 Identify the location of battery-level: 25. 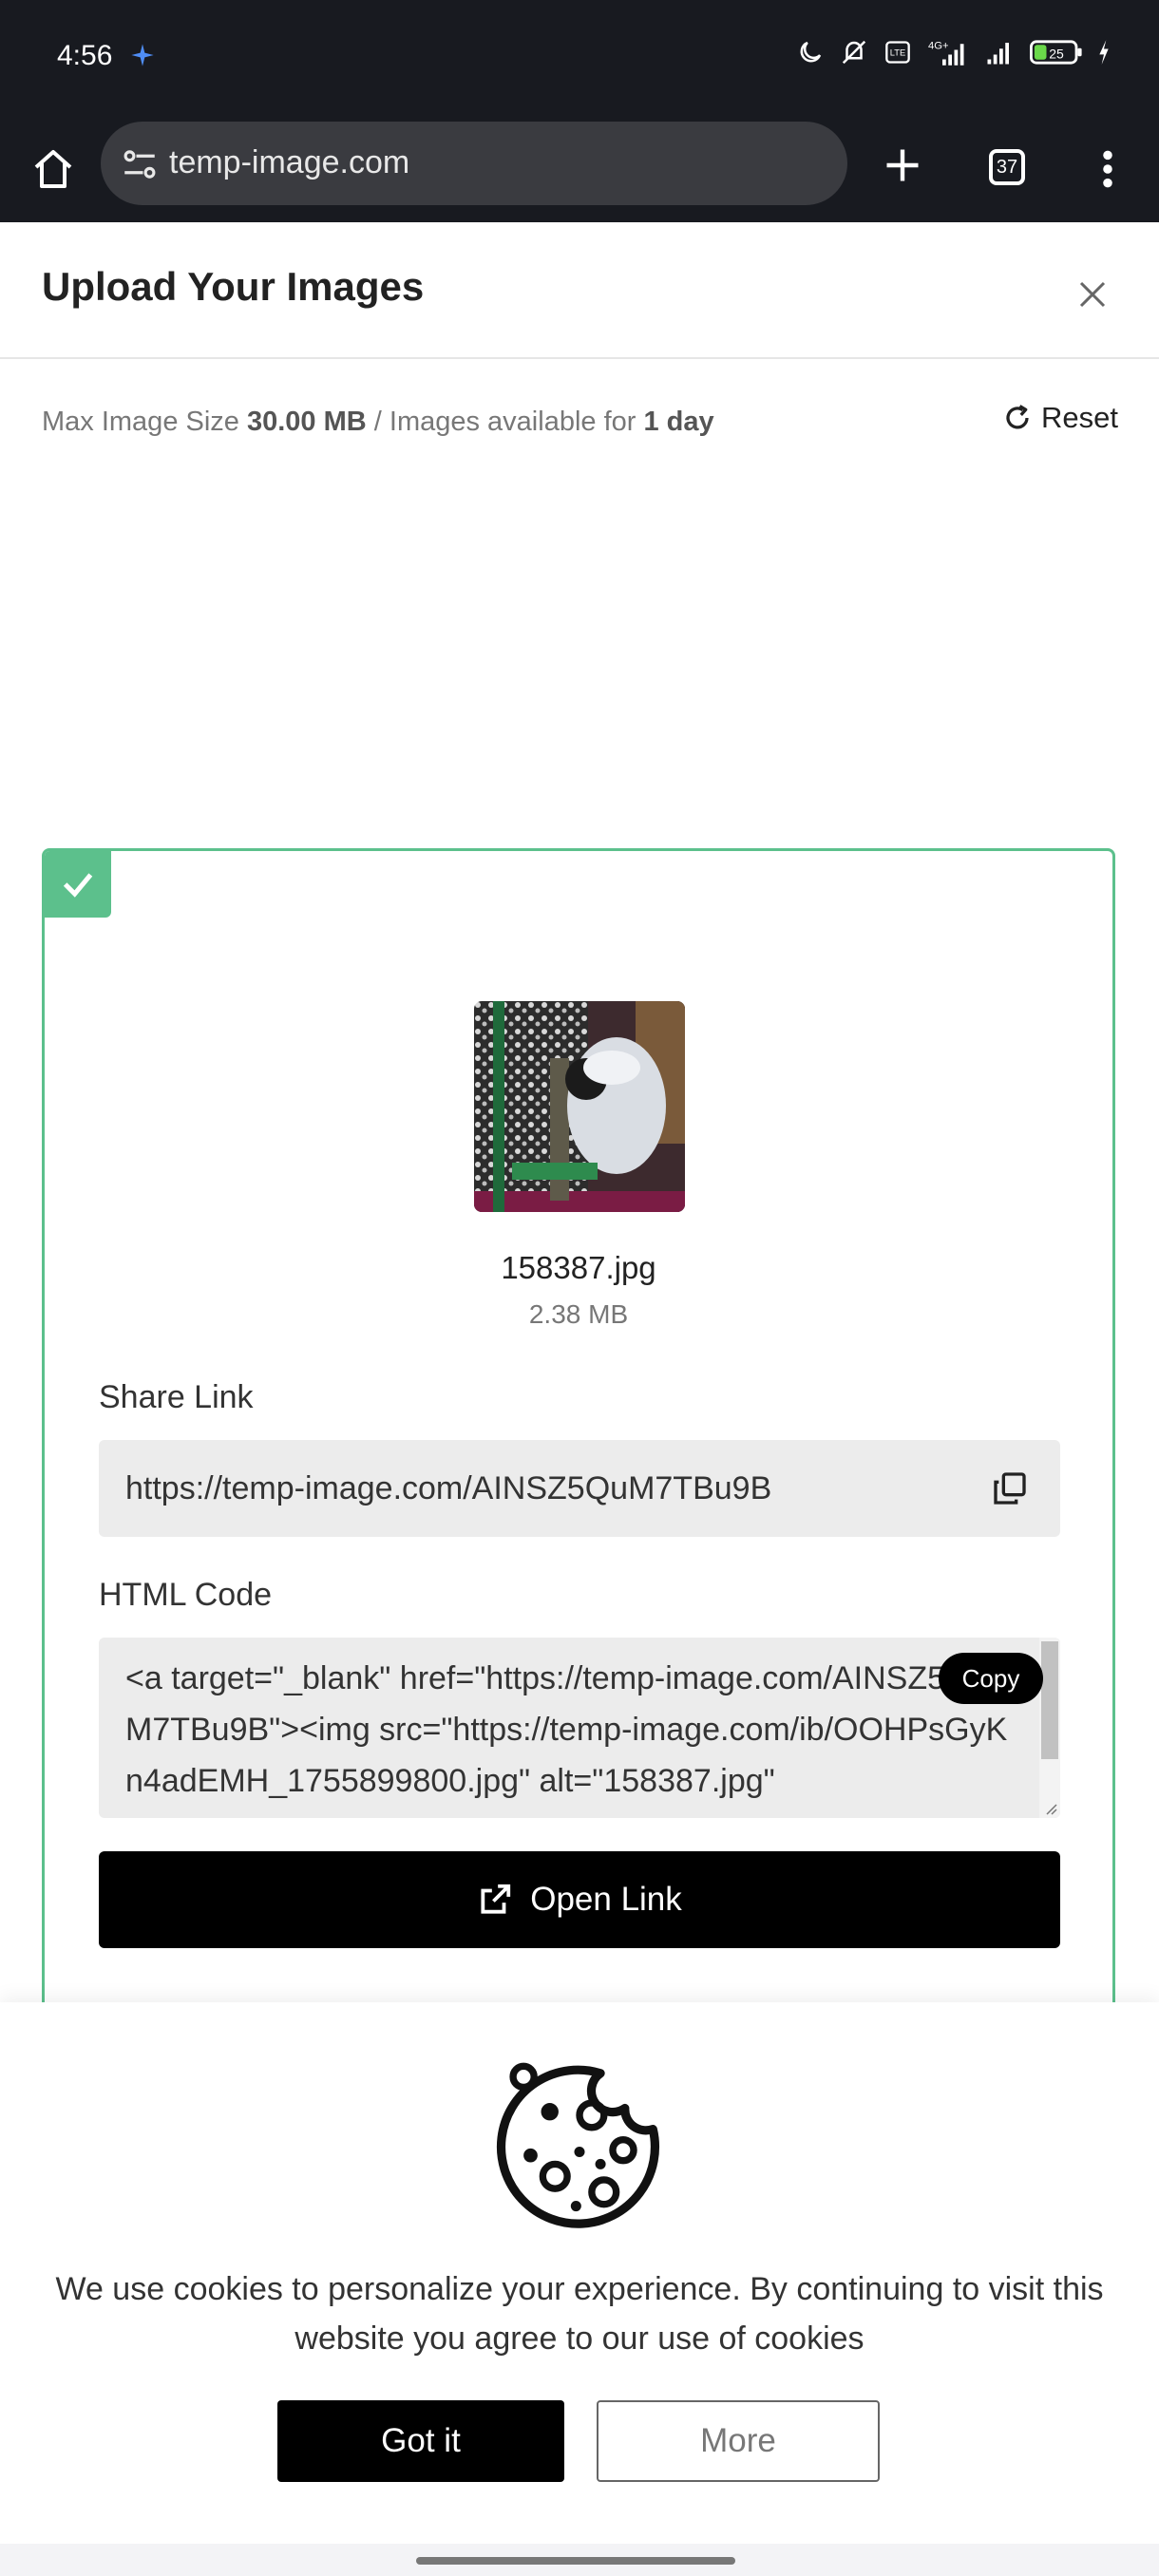
(1056, 53).